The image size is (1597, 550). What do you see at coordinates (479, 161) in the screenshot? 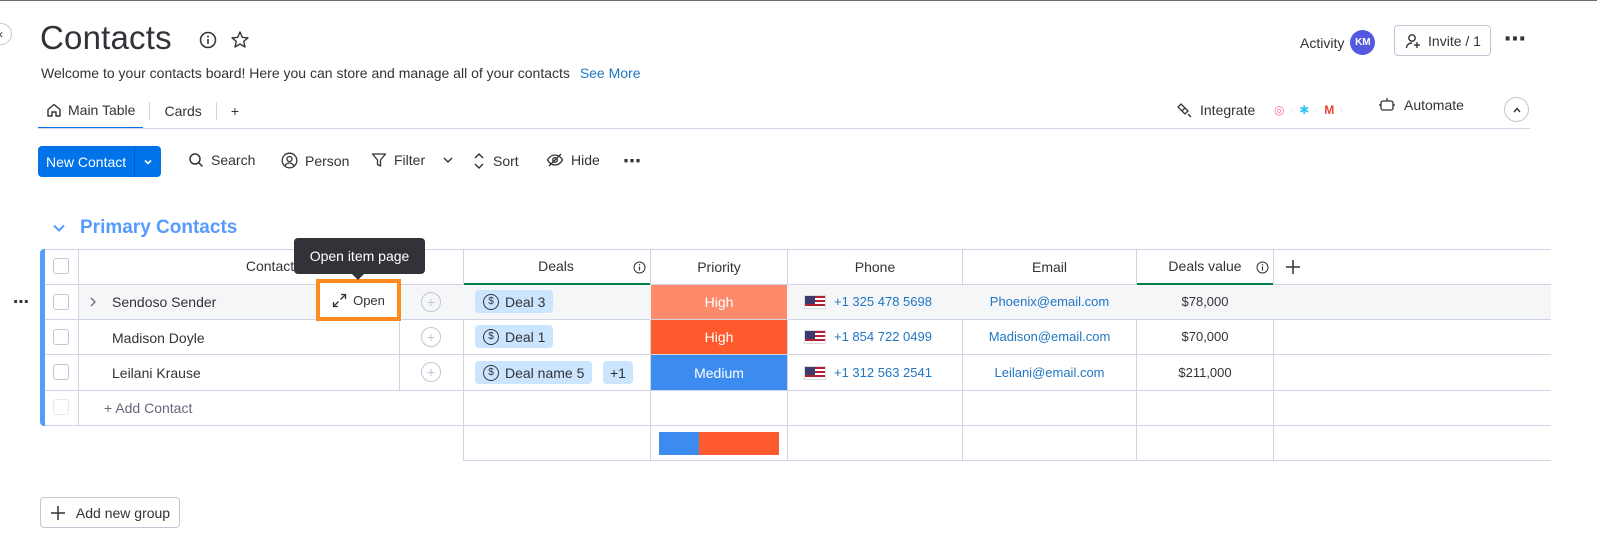
I see `sort-icon` at bounding box center [479, 161].